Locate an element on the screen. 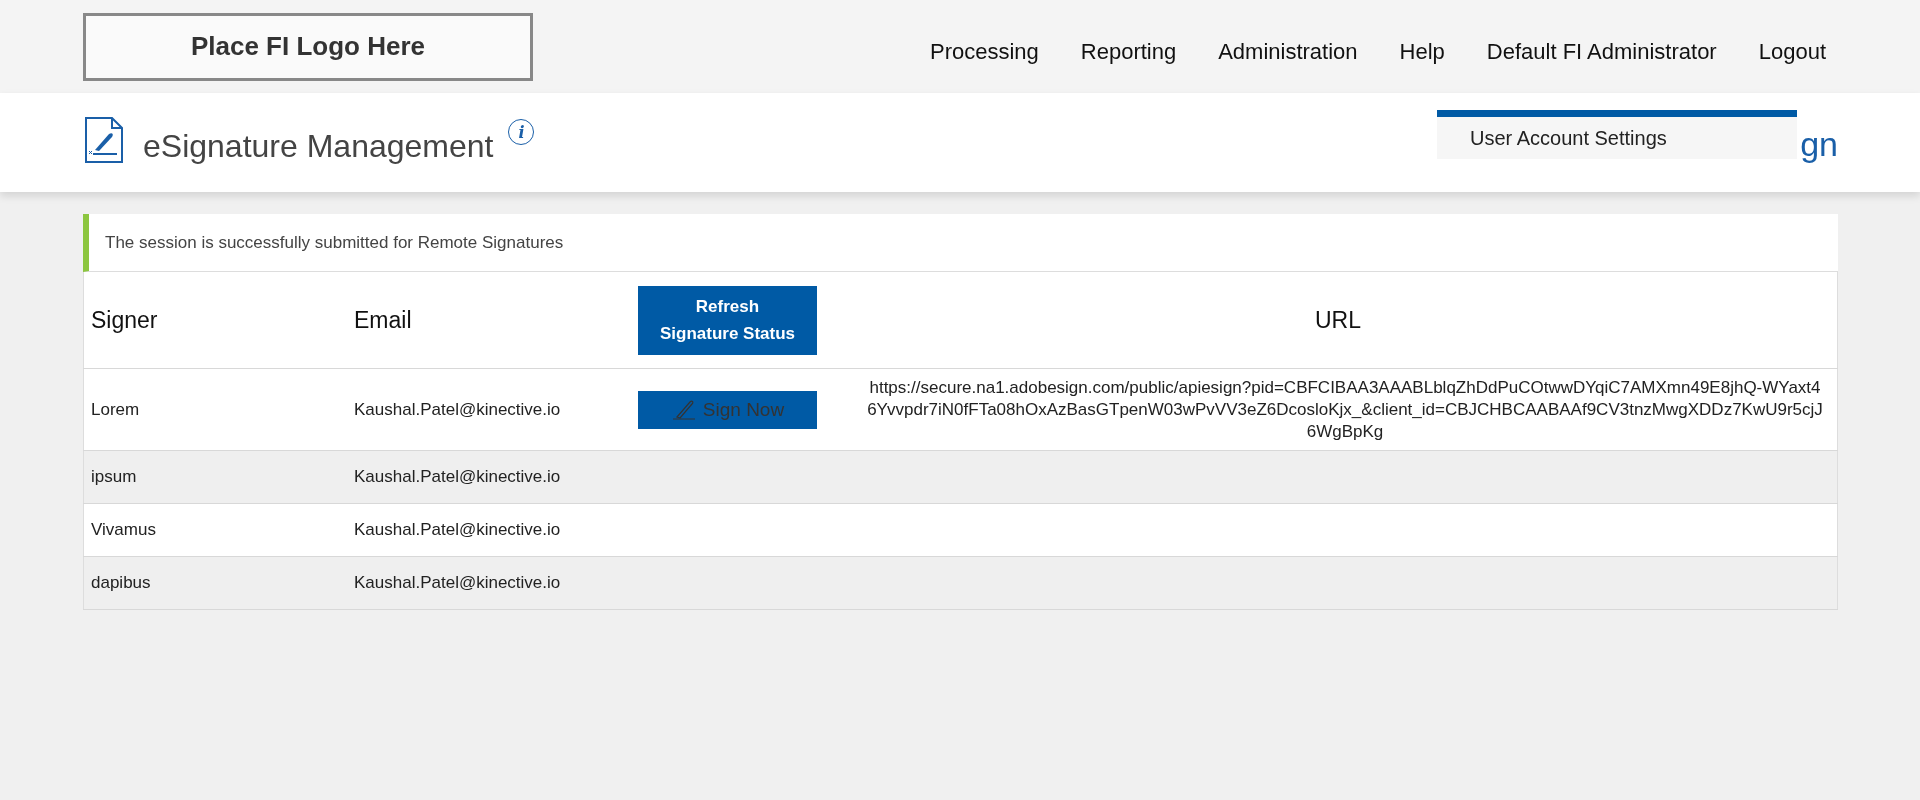 The image size is (1920, 800). url-cell: https://secure.na1.adobesign.com/public/apiesign?pid=CBFCIBAA3AAABLblqZhDdPuCOtwwDYqiC7AMXmn49E8jhQ-WYaxt46Yvvpdr7iN0fFTa08hOxAzBasGTpenW03wPvVV3eZ6DcosloKjx_&client_id=CBJCHBCAABAAf9CV3tnzMwgXDDz7KwU9r5cjJ6WgBpKg is located at coordinates (1338, 409).